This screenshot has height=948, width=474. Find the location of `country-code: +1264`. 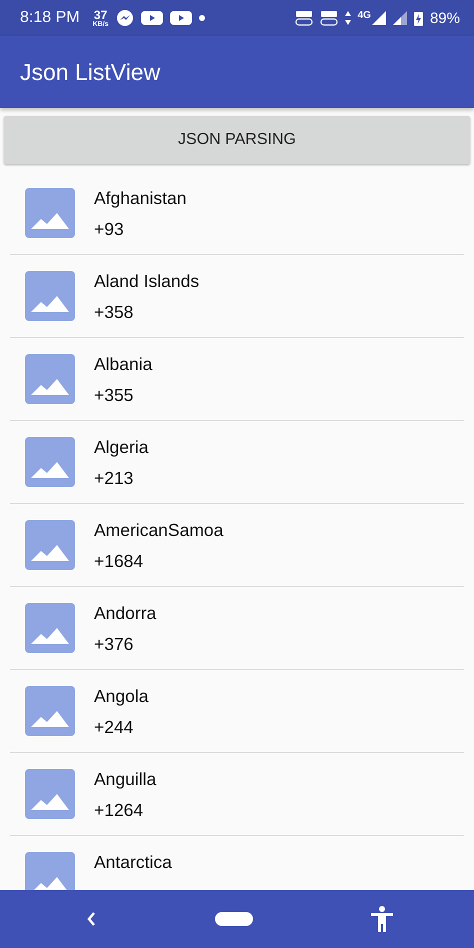

country-code: +1264 is located at coordinates (119, 810).